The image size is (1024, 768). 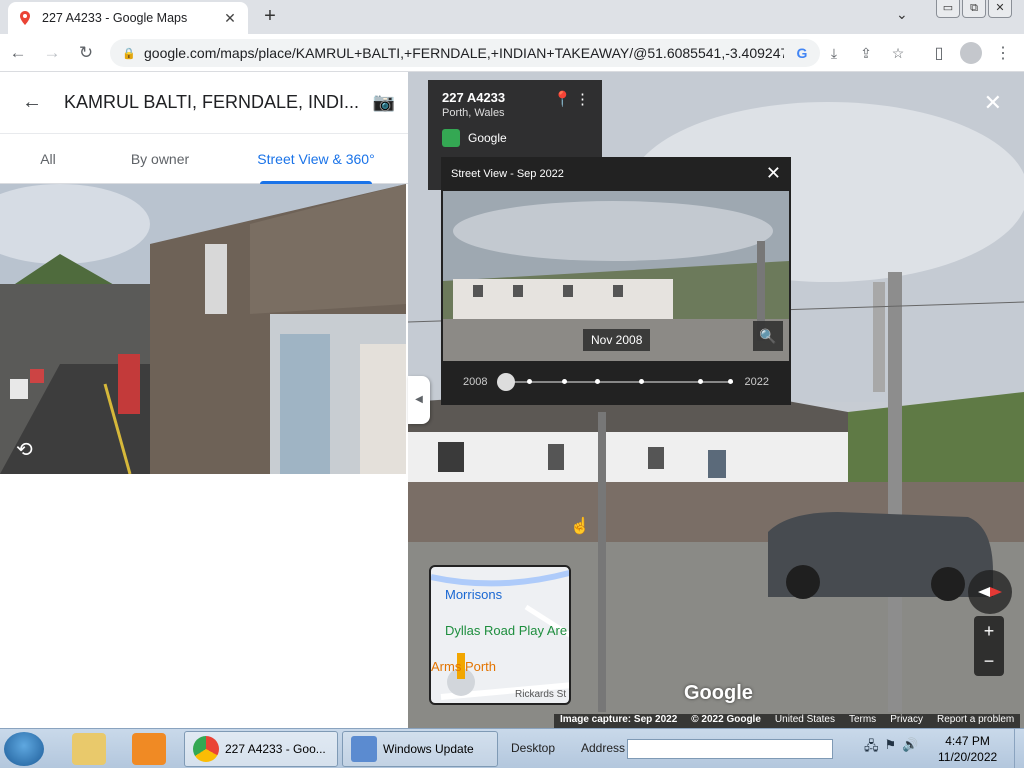 I want to click on compass-icon, so click(x=990, y=592).